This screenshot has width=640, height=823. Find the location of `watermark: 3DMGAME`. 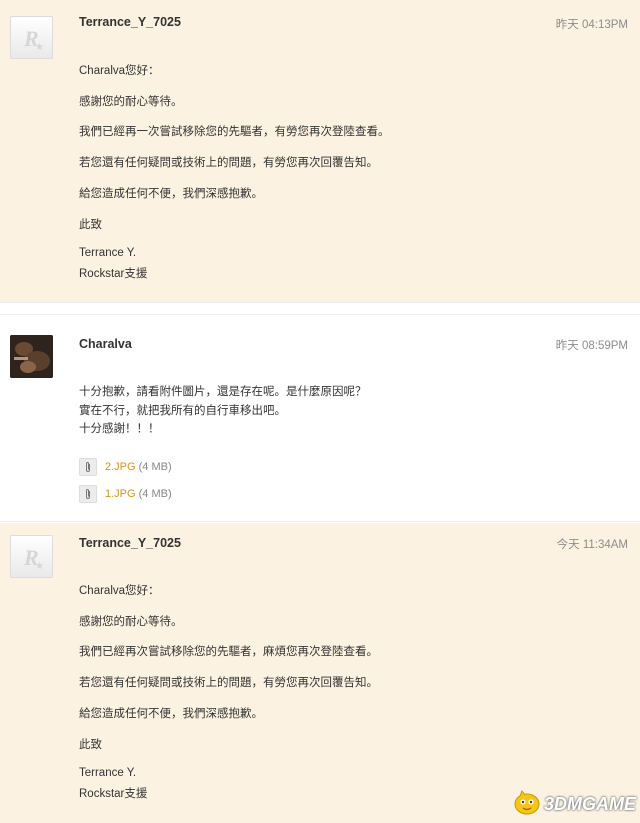

watermark: 3DMGAME is located at coordinates (574, 804).